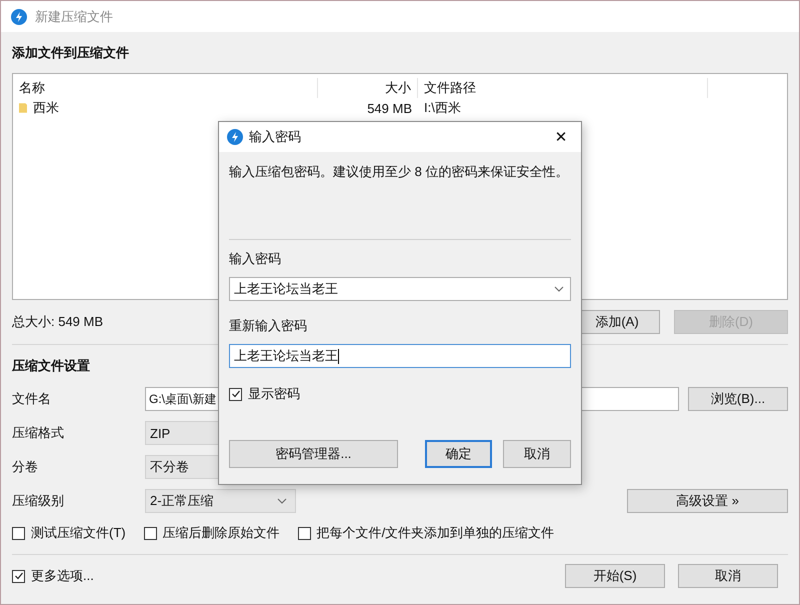 The image size is (800, 605). I want to click on checkbox-label: 显示密码, so click(274, 394).